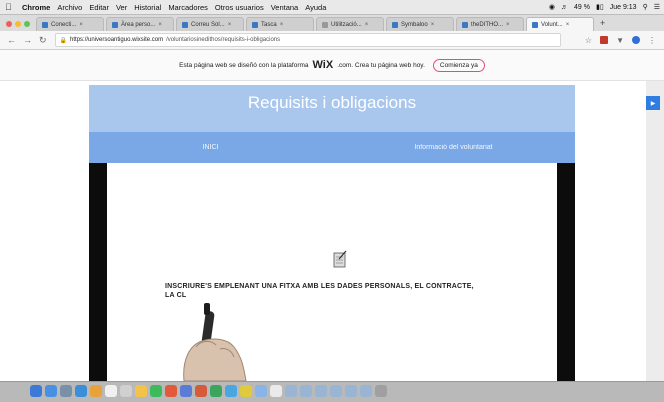  Describe the element at coordinates (208, 391) in the screenshot. I see `dock-icons` at that location.